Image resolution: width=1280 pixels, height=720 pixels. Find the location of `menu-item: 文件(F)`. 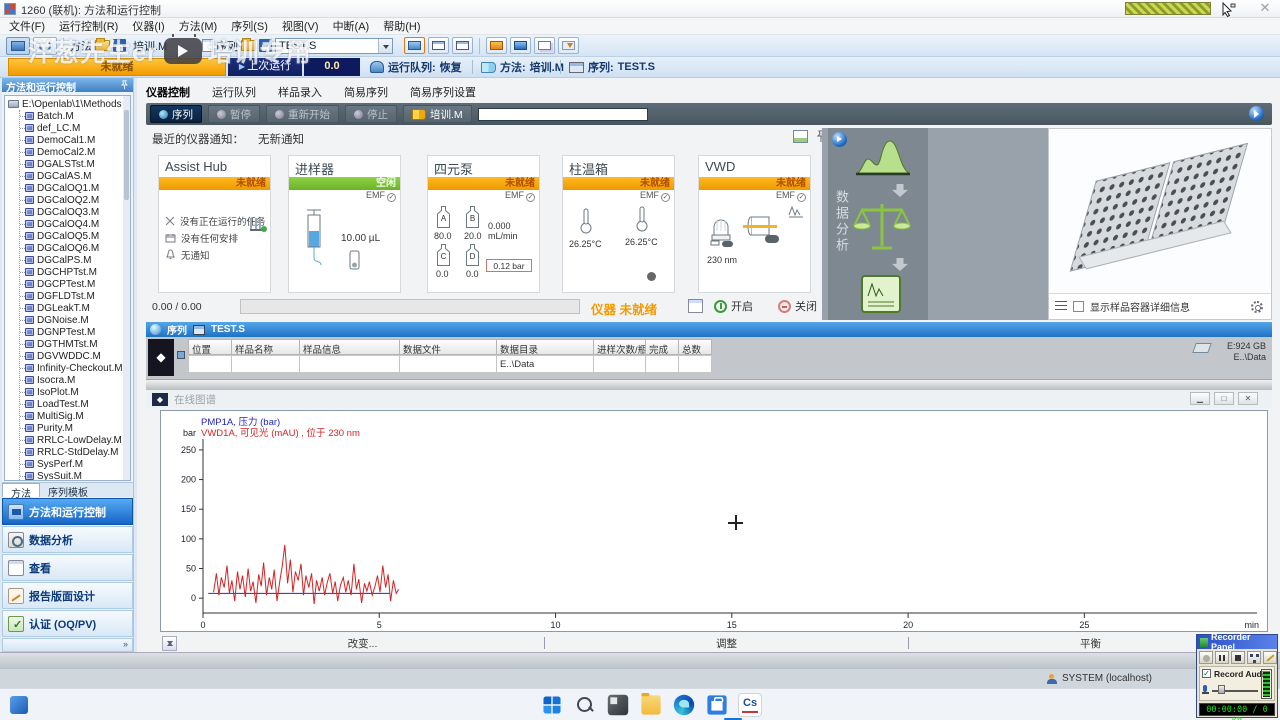

menu-item: 文件(F) is located at coordinates (27, 26).